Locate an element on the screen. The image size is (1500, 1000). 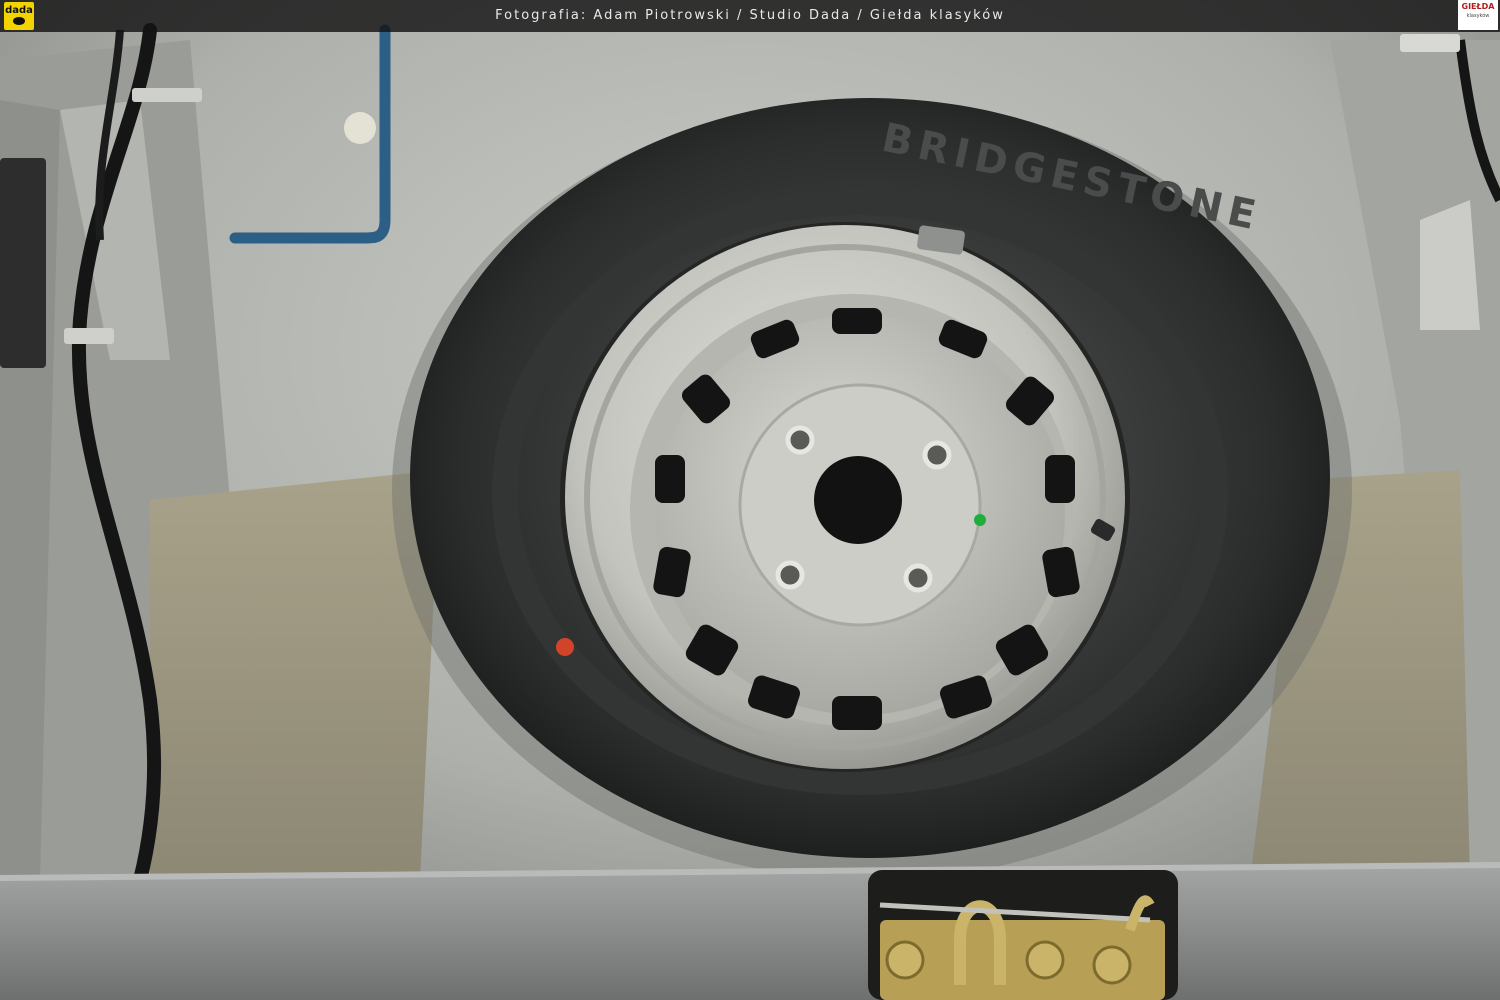
dada-logo-text: dada is located at coordinates (19, 10).